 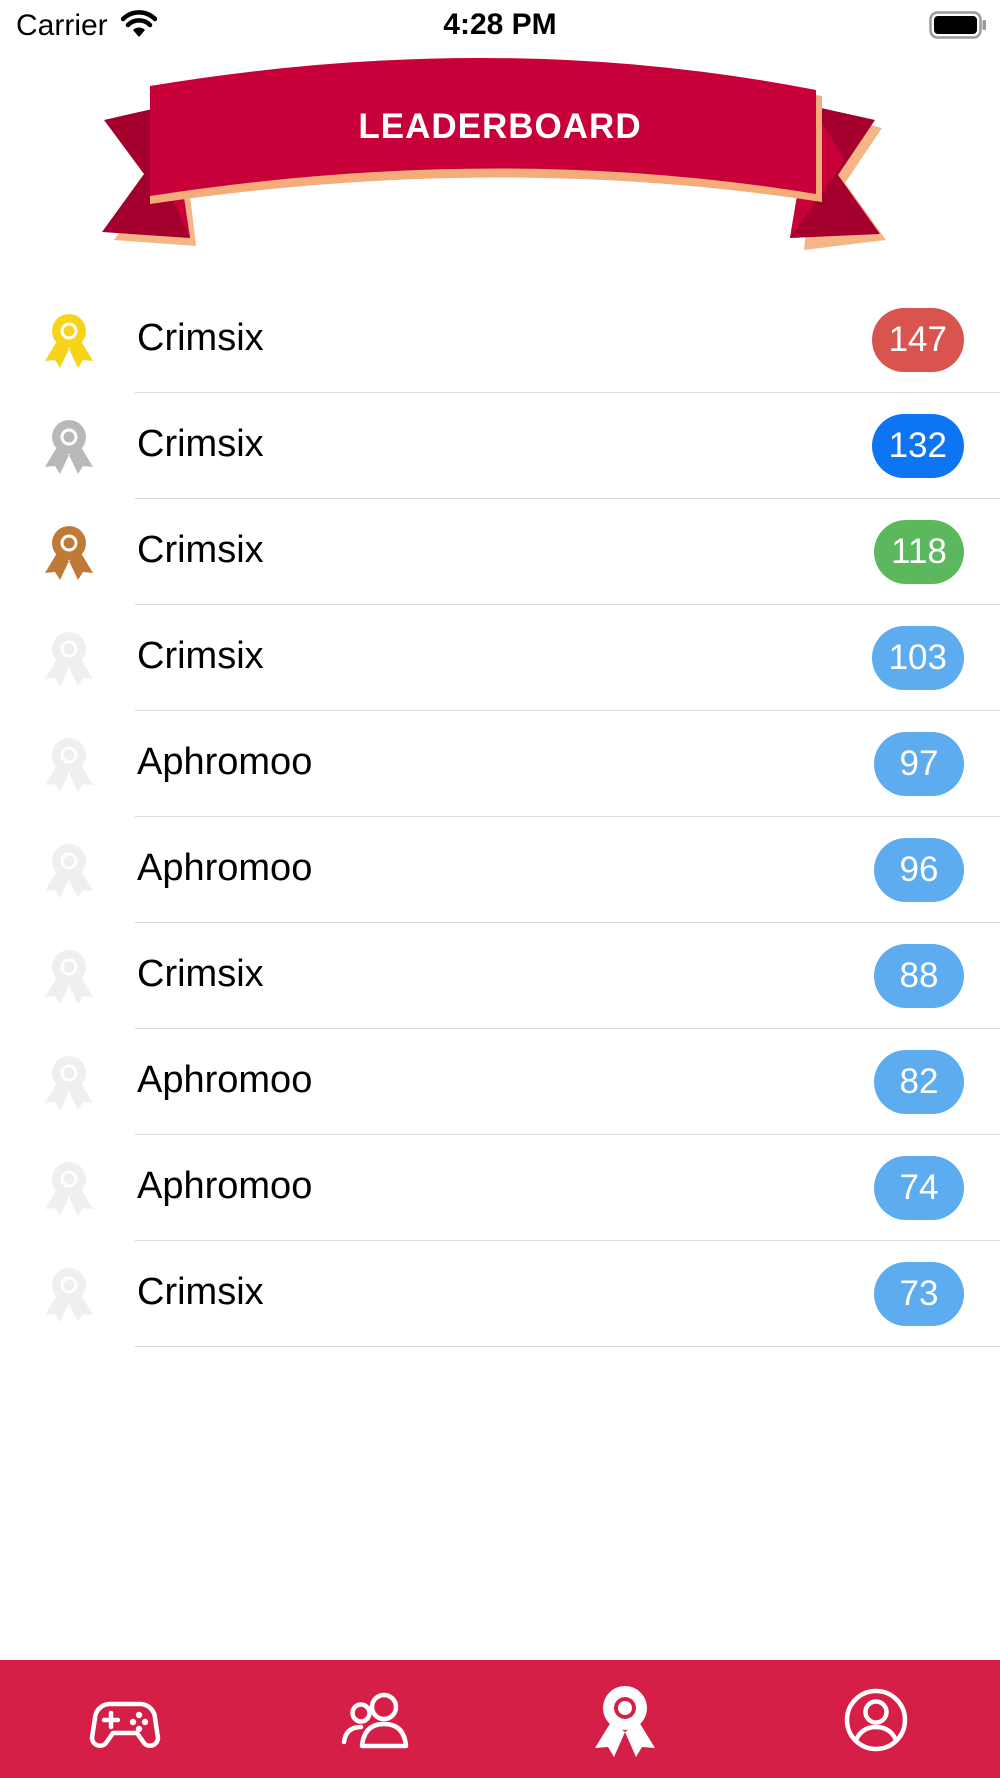 What do you see at coordinates (919, 1082) in the screenshot?
I see `score-badge: 82` at bounding box center [919, 1082].